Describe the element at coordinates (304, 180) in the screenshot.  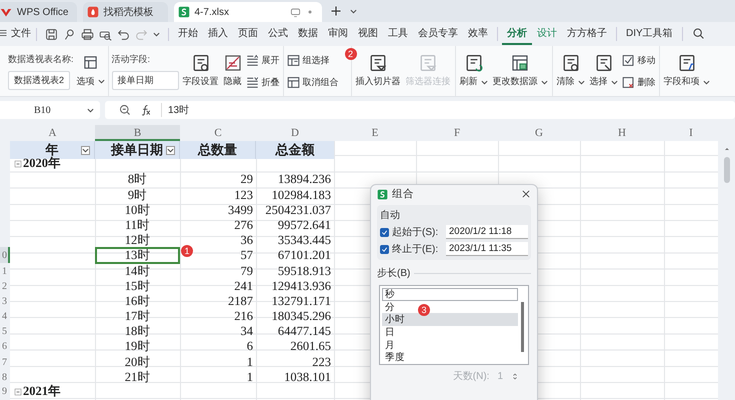
I see `table-cell: 13894.236` at that location.